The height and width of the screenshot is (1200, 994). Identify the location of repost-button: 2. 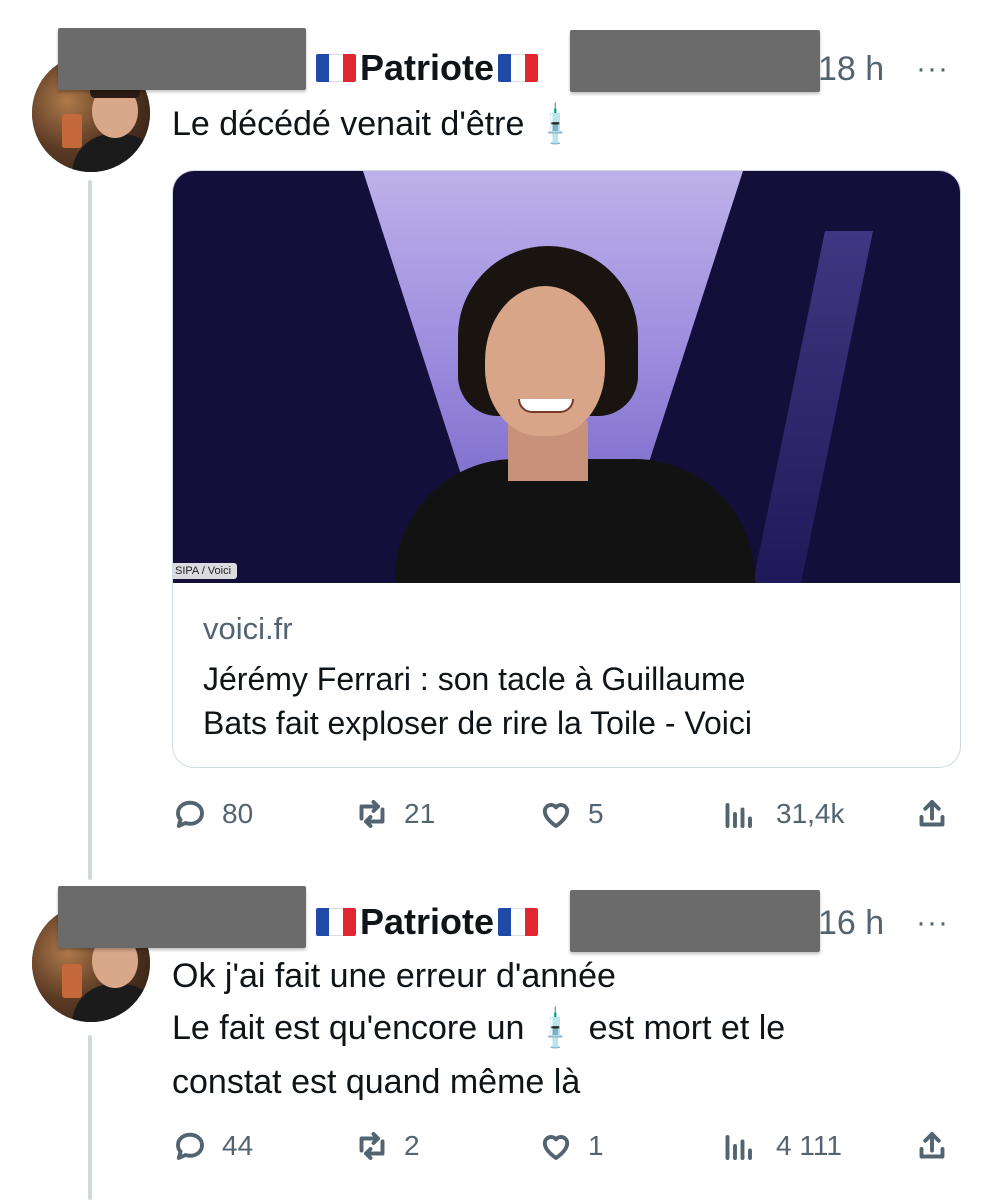
(387, 1146).